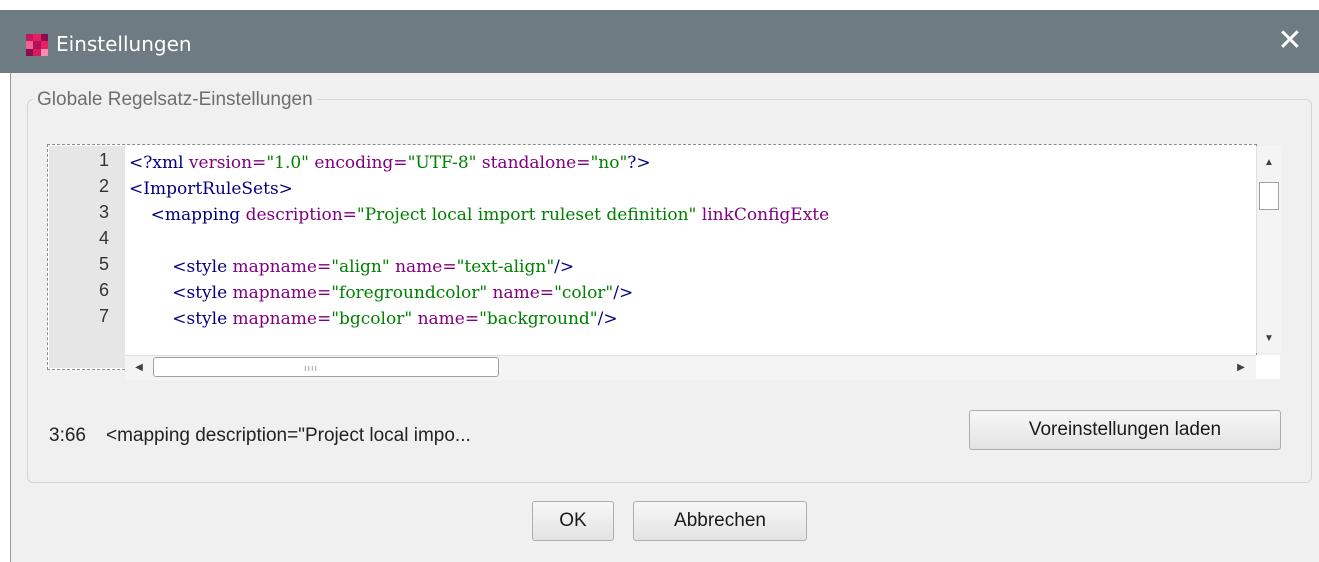 This screenshot has width=1319, height=562. What do you see at coordinates (659, 41) in the screenshot?
I see `title-bar: Einstellungen ✕` at bounding box center [659, 41].